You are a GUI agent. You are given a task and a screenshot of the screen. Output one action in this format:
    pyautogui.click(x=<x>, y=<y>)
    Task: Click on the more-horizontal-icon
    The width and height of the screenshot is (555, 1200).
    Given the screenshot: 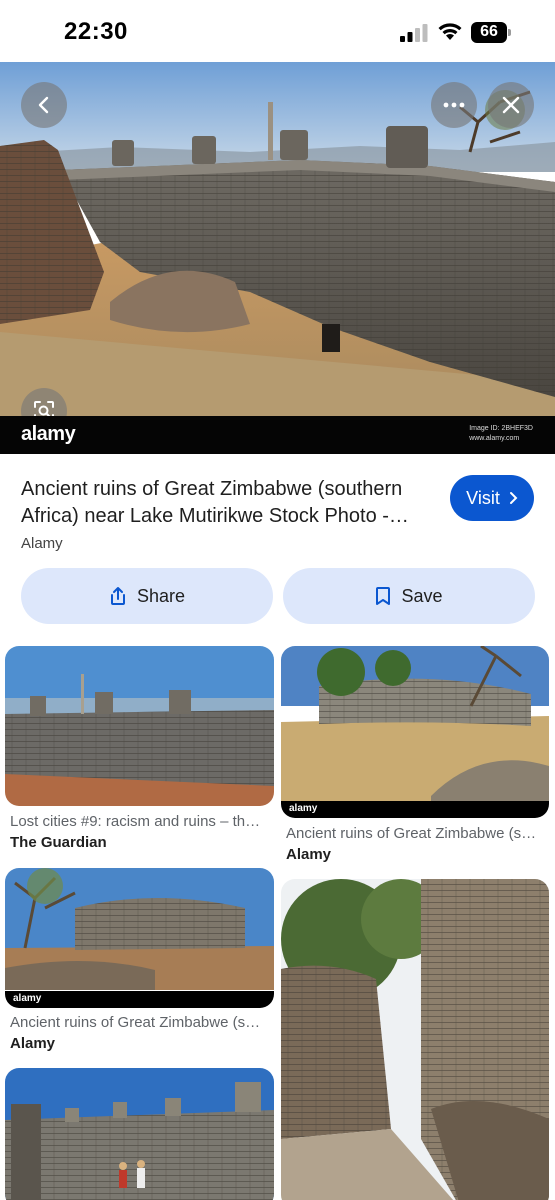 What is the action you would take?
    pyautogui.click(x=454, y=105)
    